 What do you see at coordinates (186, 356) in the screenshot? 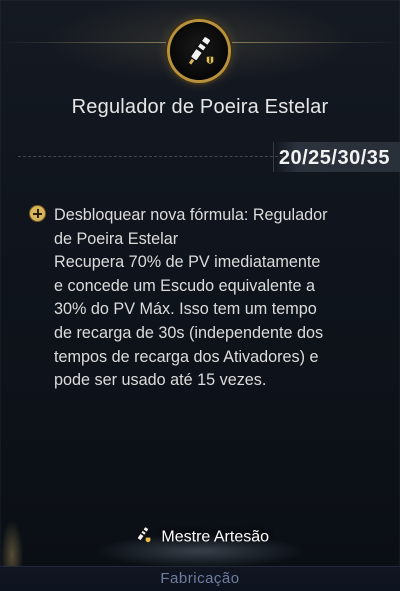
I see `description-line: tempos de recarga dos Ativadores) e` at bounding box center [186, 356].